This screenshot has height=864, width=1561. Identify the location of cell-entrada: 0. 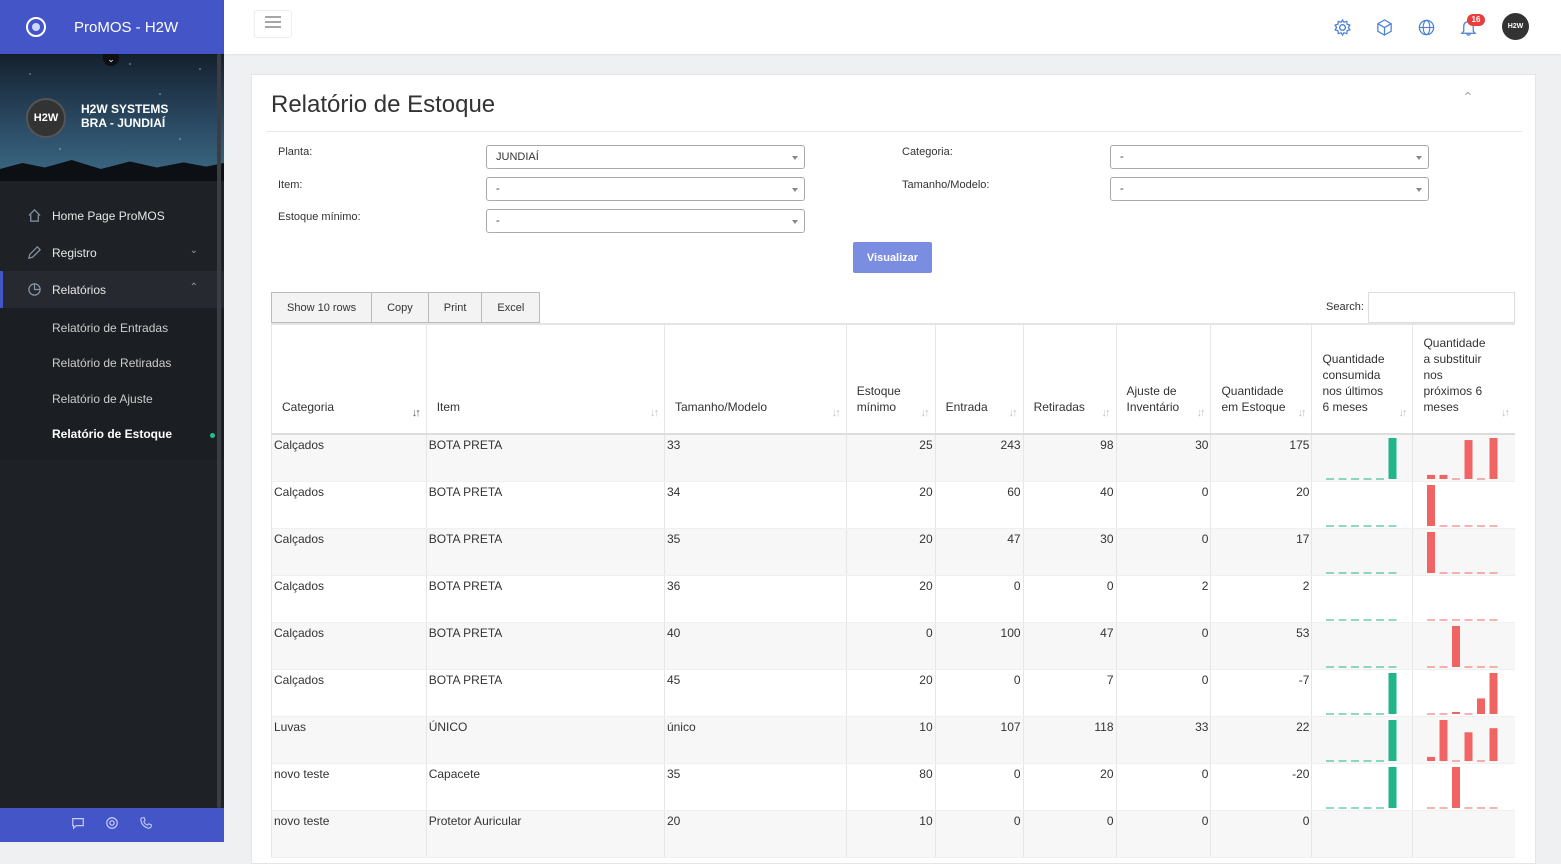
(979, 599).